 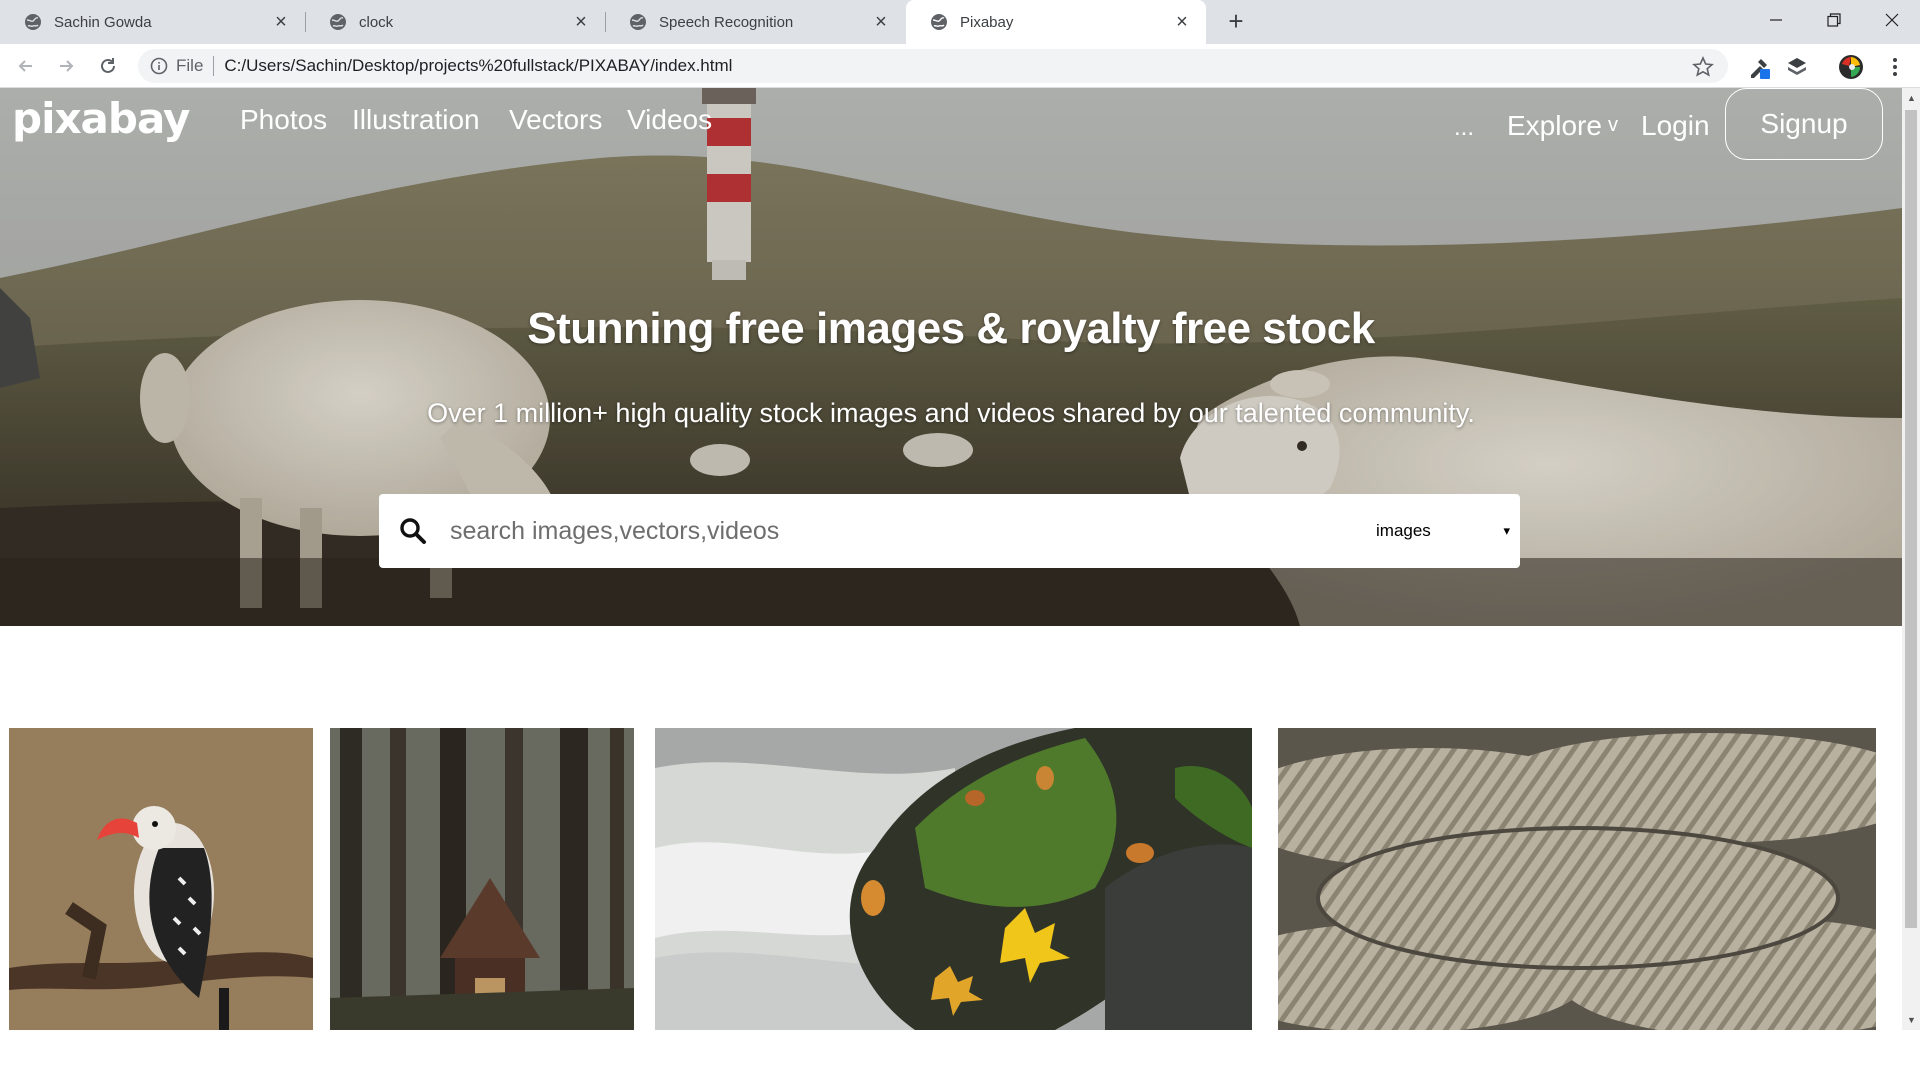 What do you see at coordinates (1759, 67) in the screenshot?
I see `eyedropper-extension-icon` at bounding box center [1759, 67].